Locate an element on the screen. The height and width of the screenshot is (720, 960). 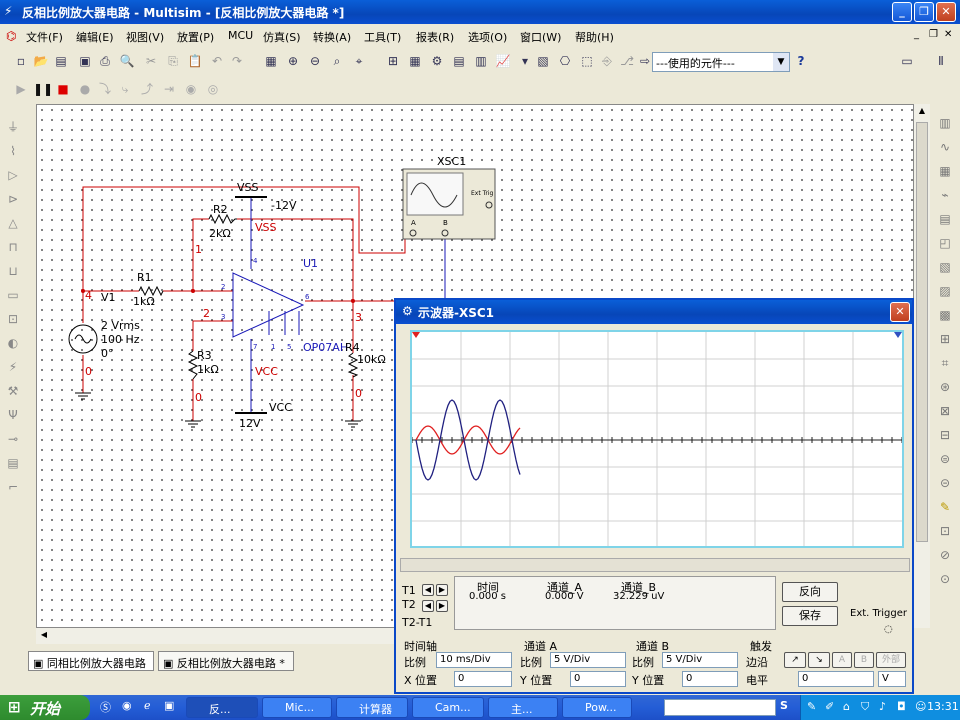
hierarchical-block-icon: ⌐ is located at coordinates (13, 487).